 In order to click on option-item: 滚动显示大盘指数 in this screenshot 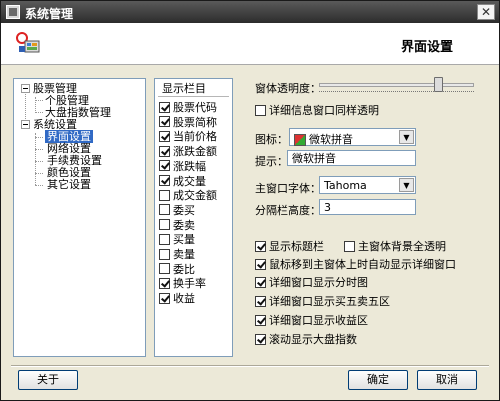, I will do `click(306, 339)`.